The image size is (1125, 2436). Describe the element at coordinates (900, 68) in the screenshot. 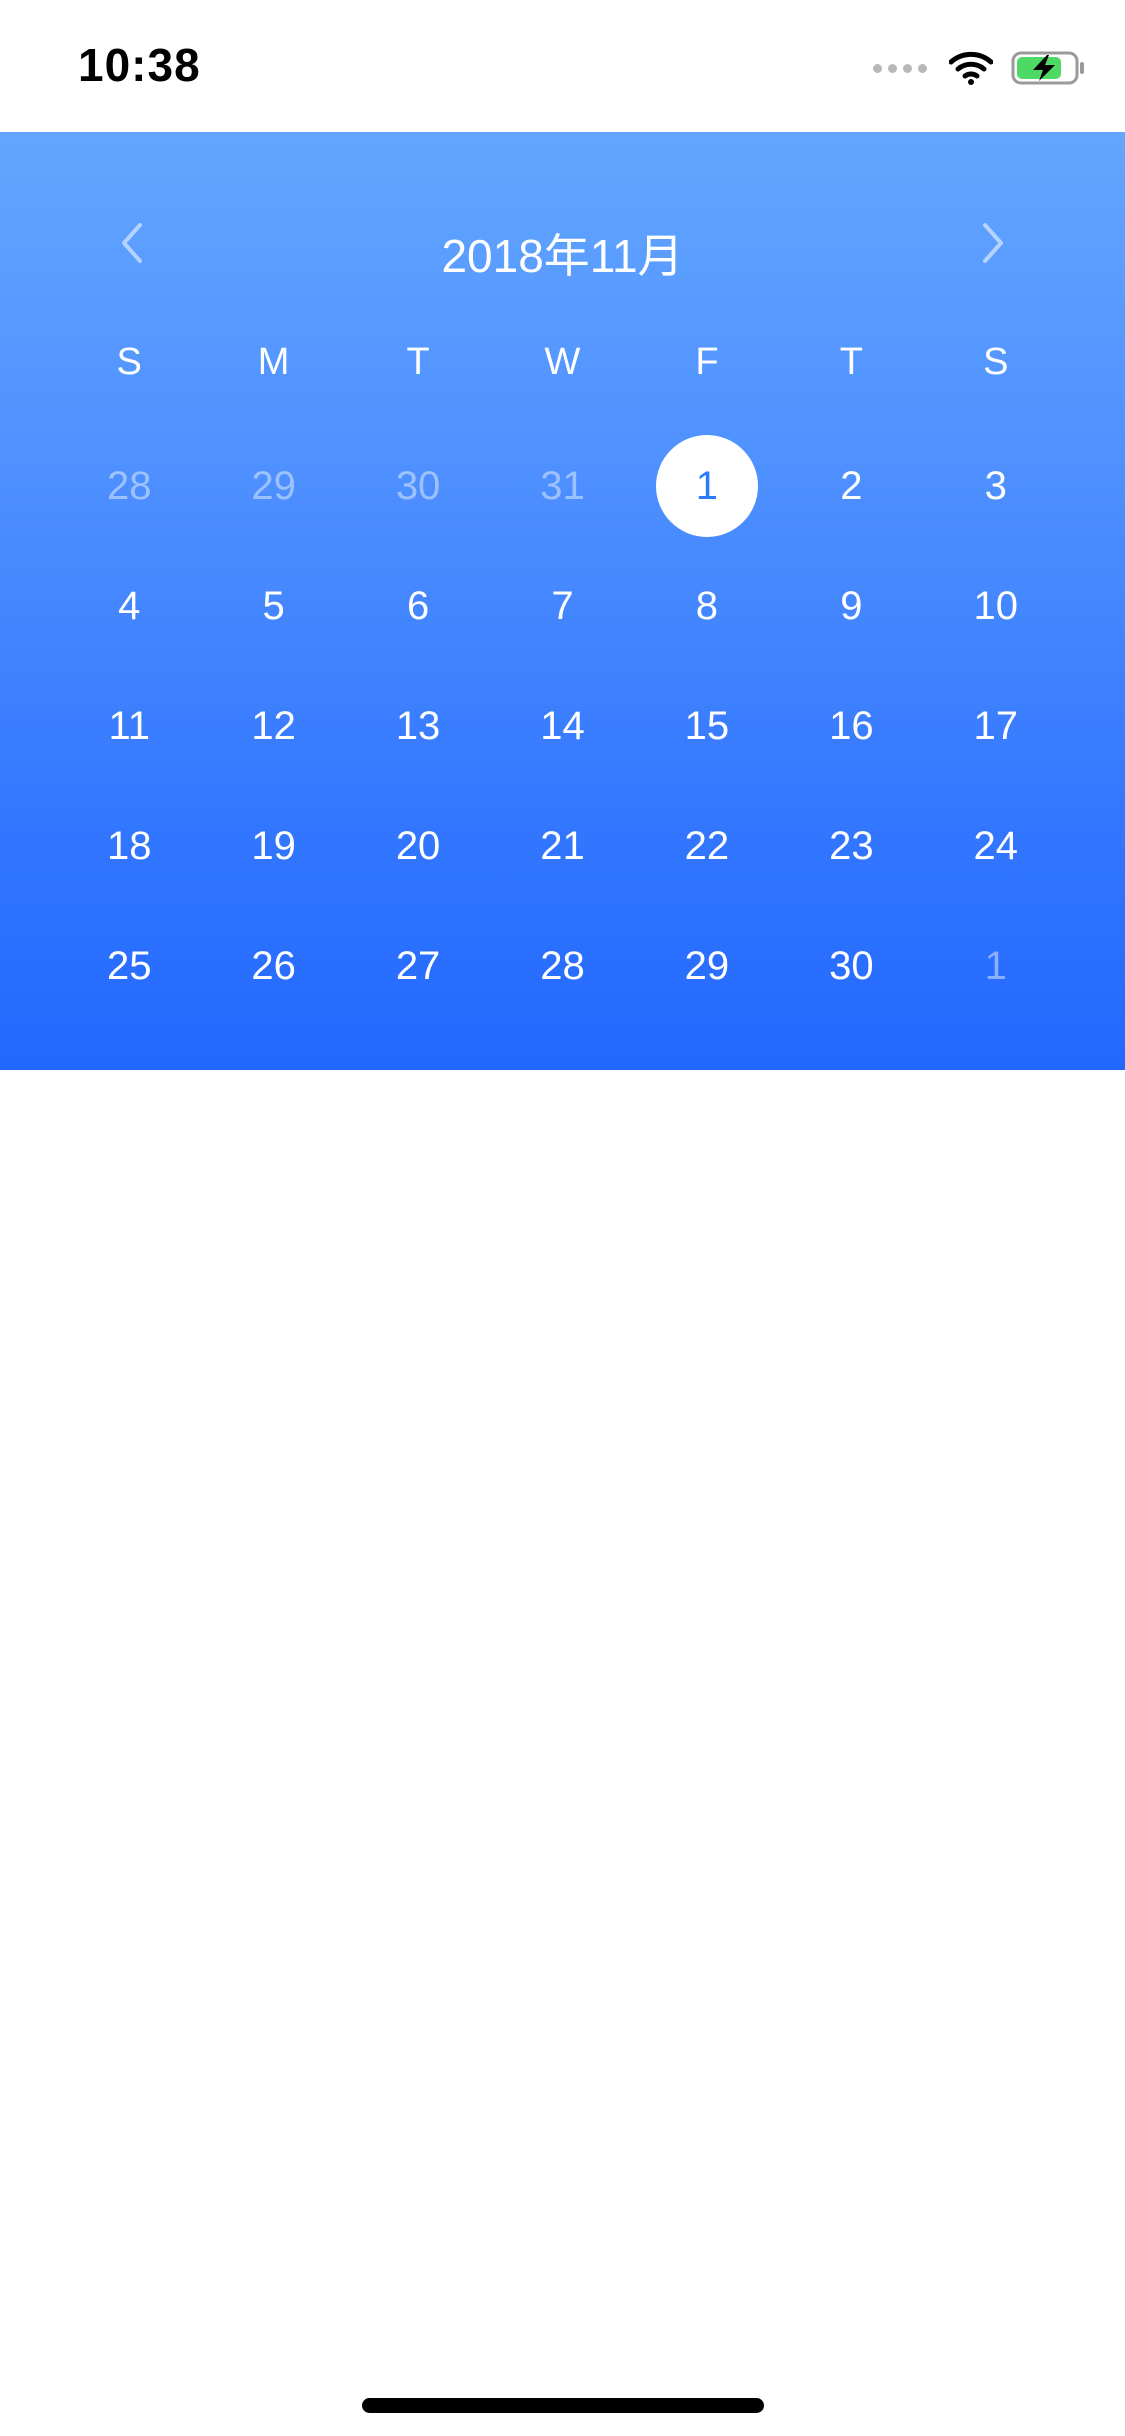

I see `signal-dots-icon` at that location.